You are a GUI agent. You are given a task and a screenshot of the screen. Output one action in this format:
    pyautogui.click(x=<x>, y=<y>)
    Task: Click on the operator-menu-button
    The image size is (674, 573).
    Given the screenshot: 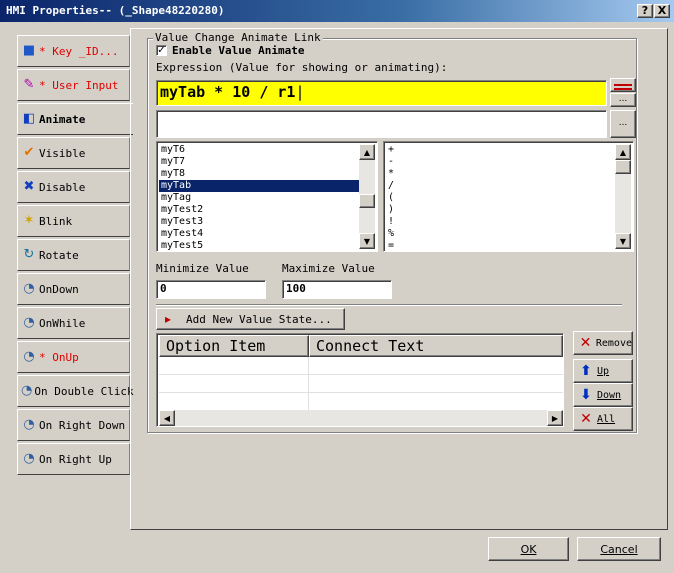 What is the action you would take?
    pyautogui.click(x=623, y=85)
    